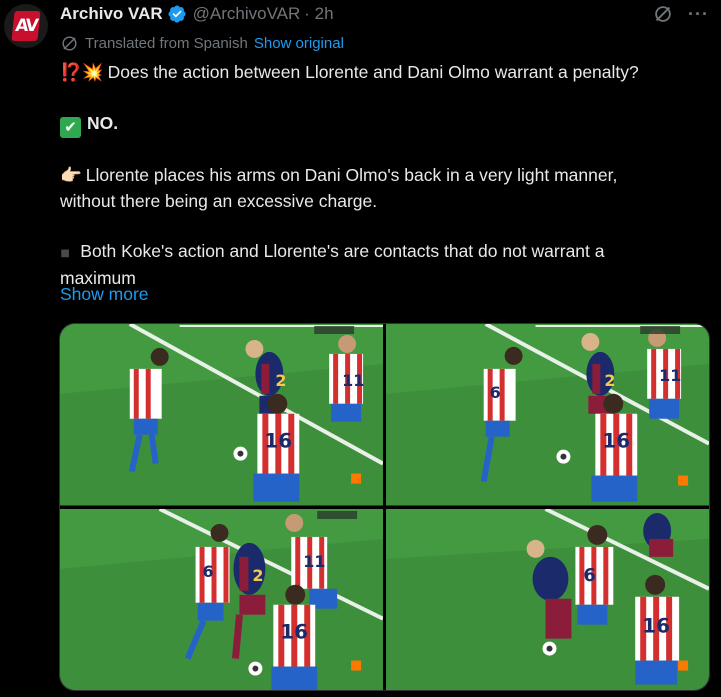 Image resolution: width=721 pixels, height=697 pixels. I want to click on tweet-line-2-text: NO., so click(103, 123).